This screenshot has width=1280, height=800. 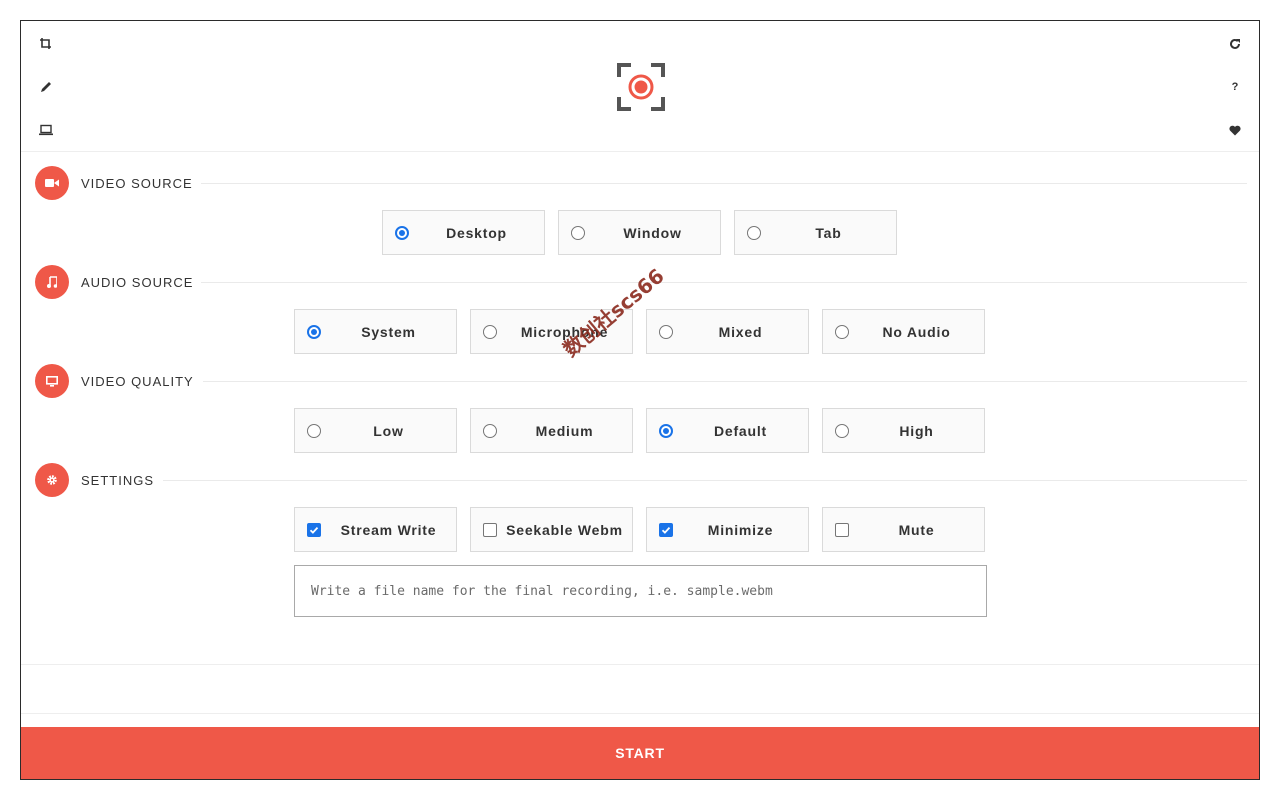 I want to click on video-quality-high: High, so click(x=903, y=430).